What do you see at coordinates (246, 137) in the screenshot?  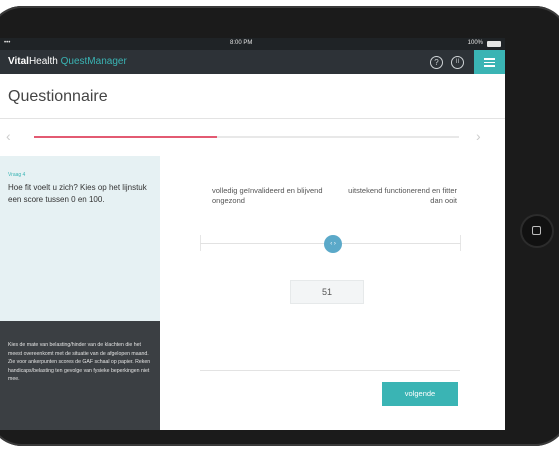 I see `progress-bar` at bounding box center [246, 137].